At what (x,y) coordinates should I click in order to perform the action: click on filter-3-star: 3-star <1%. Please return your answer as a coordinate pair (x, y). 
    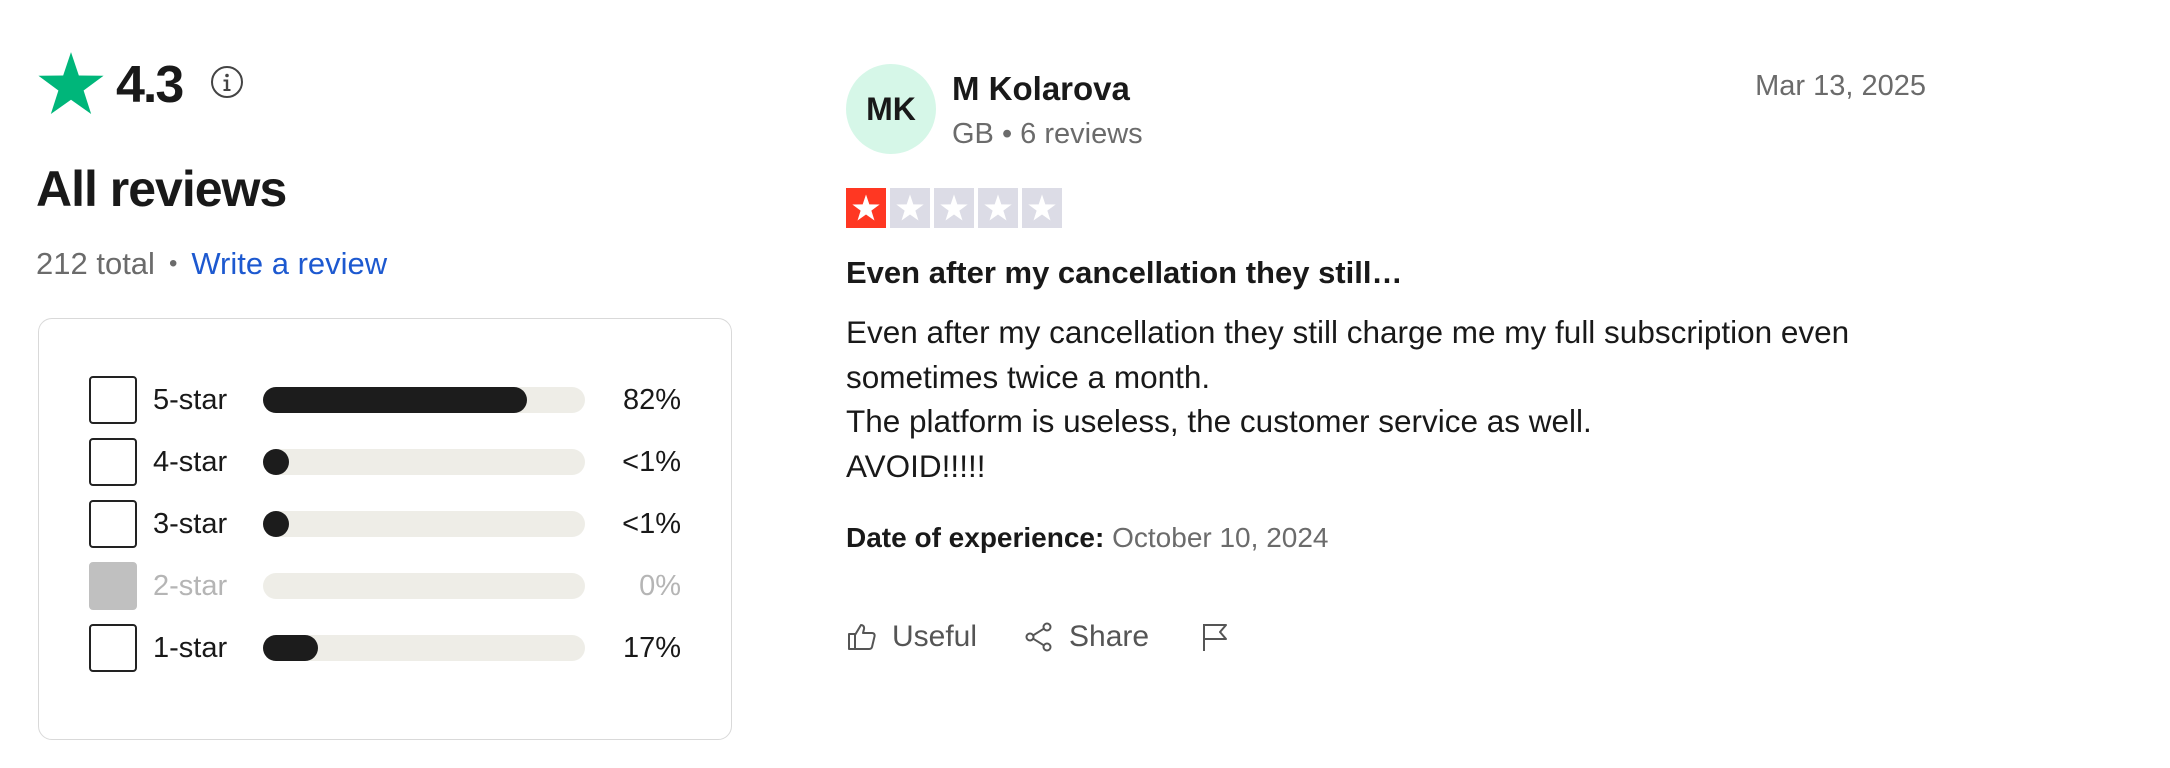
    Looking at the image, I should click on (389, 524).